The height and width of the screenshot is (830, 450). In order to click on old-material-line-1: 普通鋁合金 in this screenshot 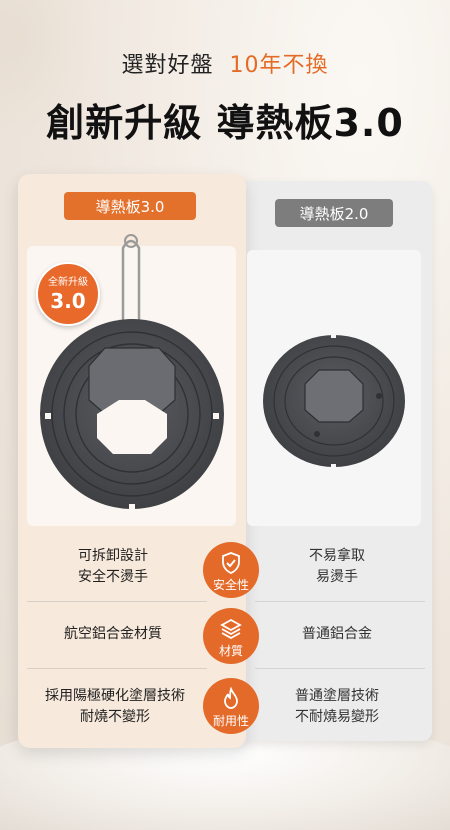, I will do `click(337, 634)`.